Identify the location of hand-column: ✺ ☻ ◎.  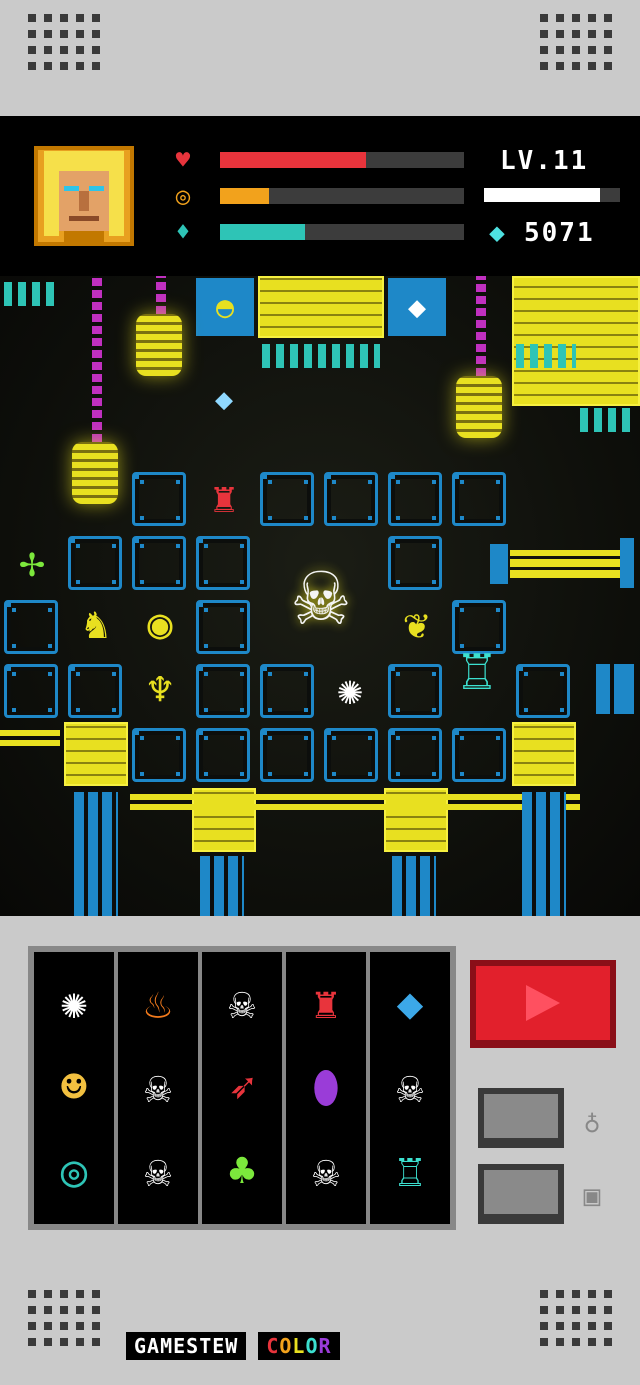
(74, 1088).